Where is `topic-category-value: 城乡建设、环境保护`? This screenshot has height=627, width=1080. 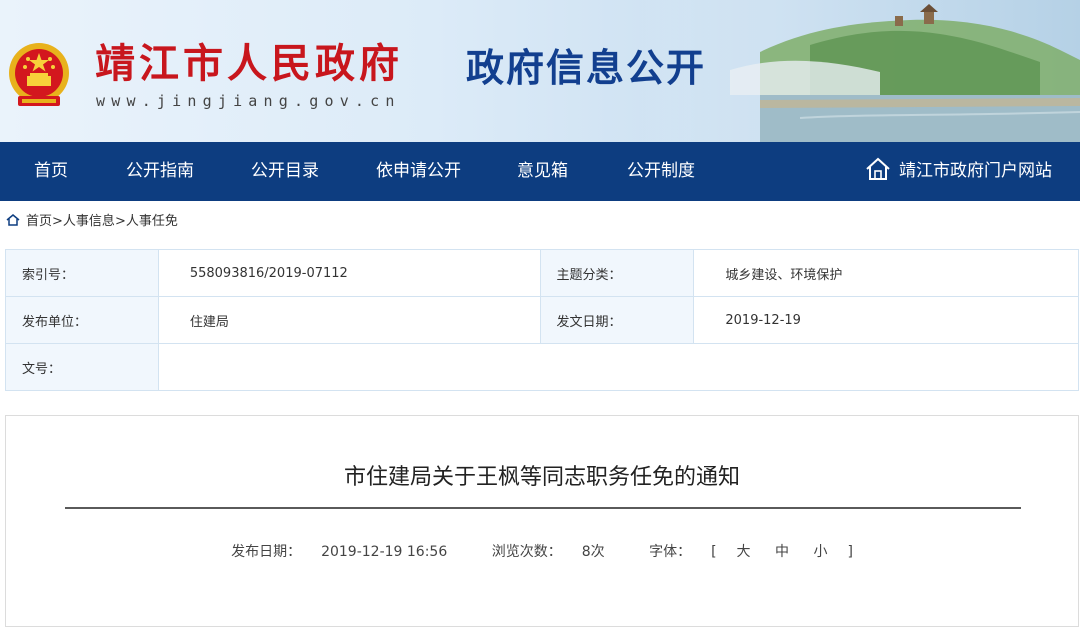
topic-category-value: 城乡建设、环境保护 is located at coordinates (886, 273).